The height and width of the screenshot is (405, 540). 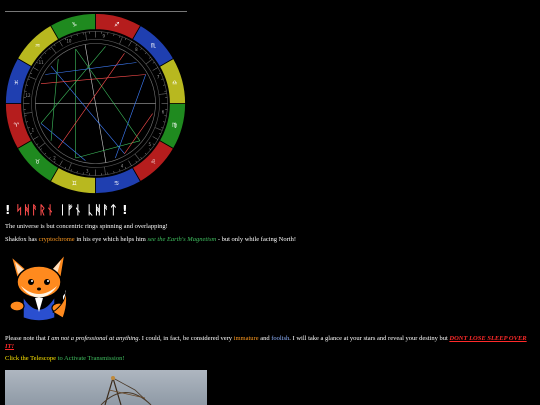 What do you see at coordinates (42, 62) in the screenshot?
I see `house-number: 11` at bounding box center [42, 62].